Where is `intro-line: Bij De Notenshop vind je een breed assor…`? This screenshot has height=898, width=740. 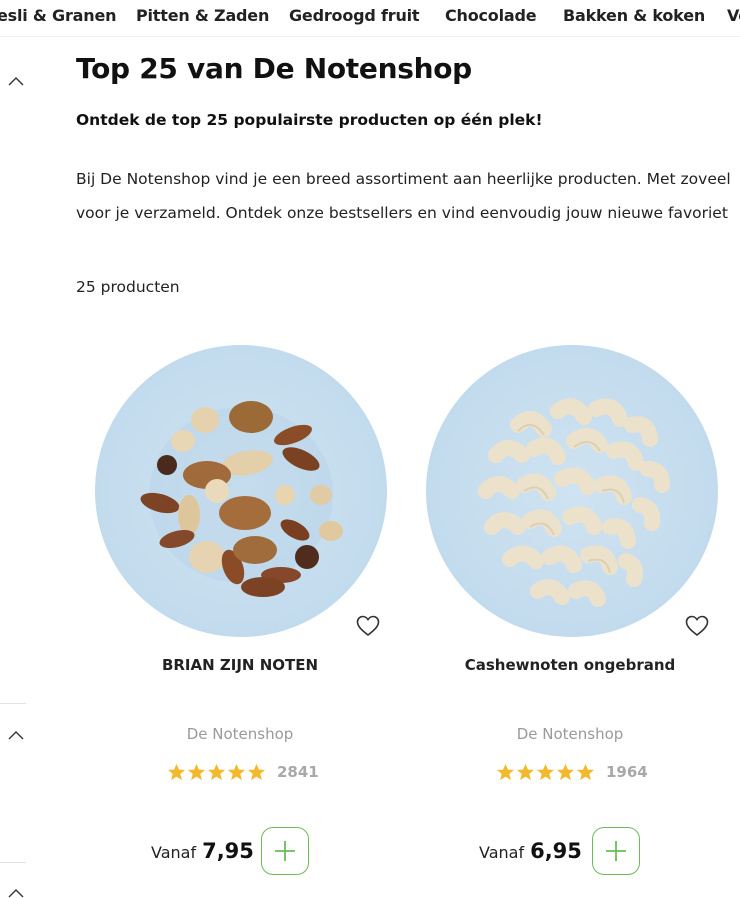 intro-line: Bij De Notenshop vind je een breed assor… is located at coordinates (403, 179).